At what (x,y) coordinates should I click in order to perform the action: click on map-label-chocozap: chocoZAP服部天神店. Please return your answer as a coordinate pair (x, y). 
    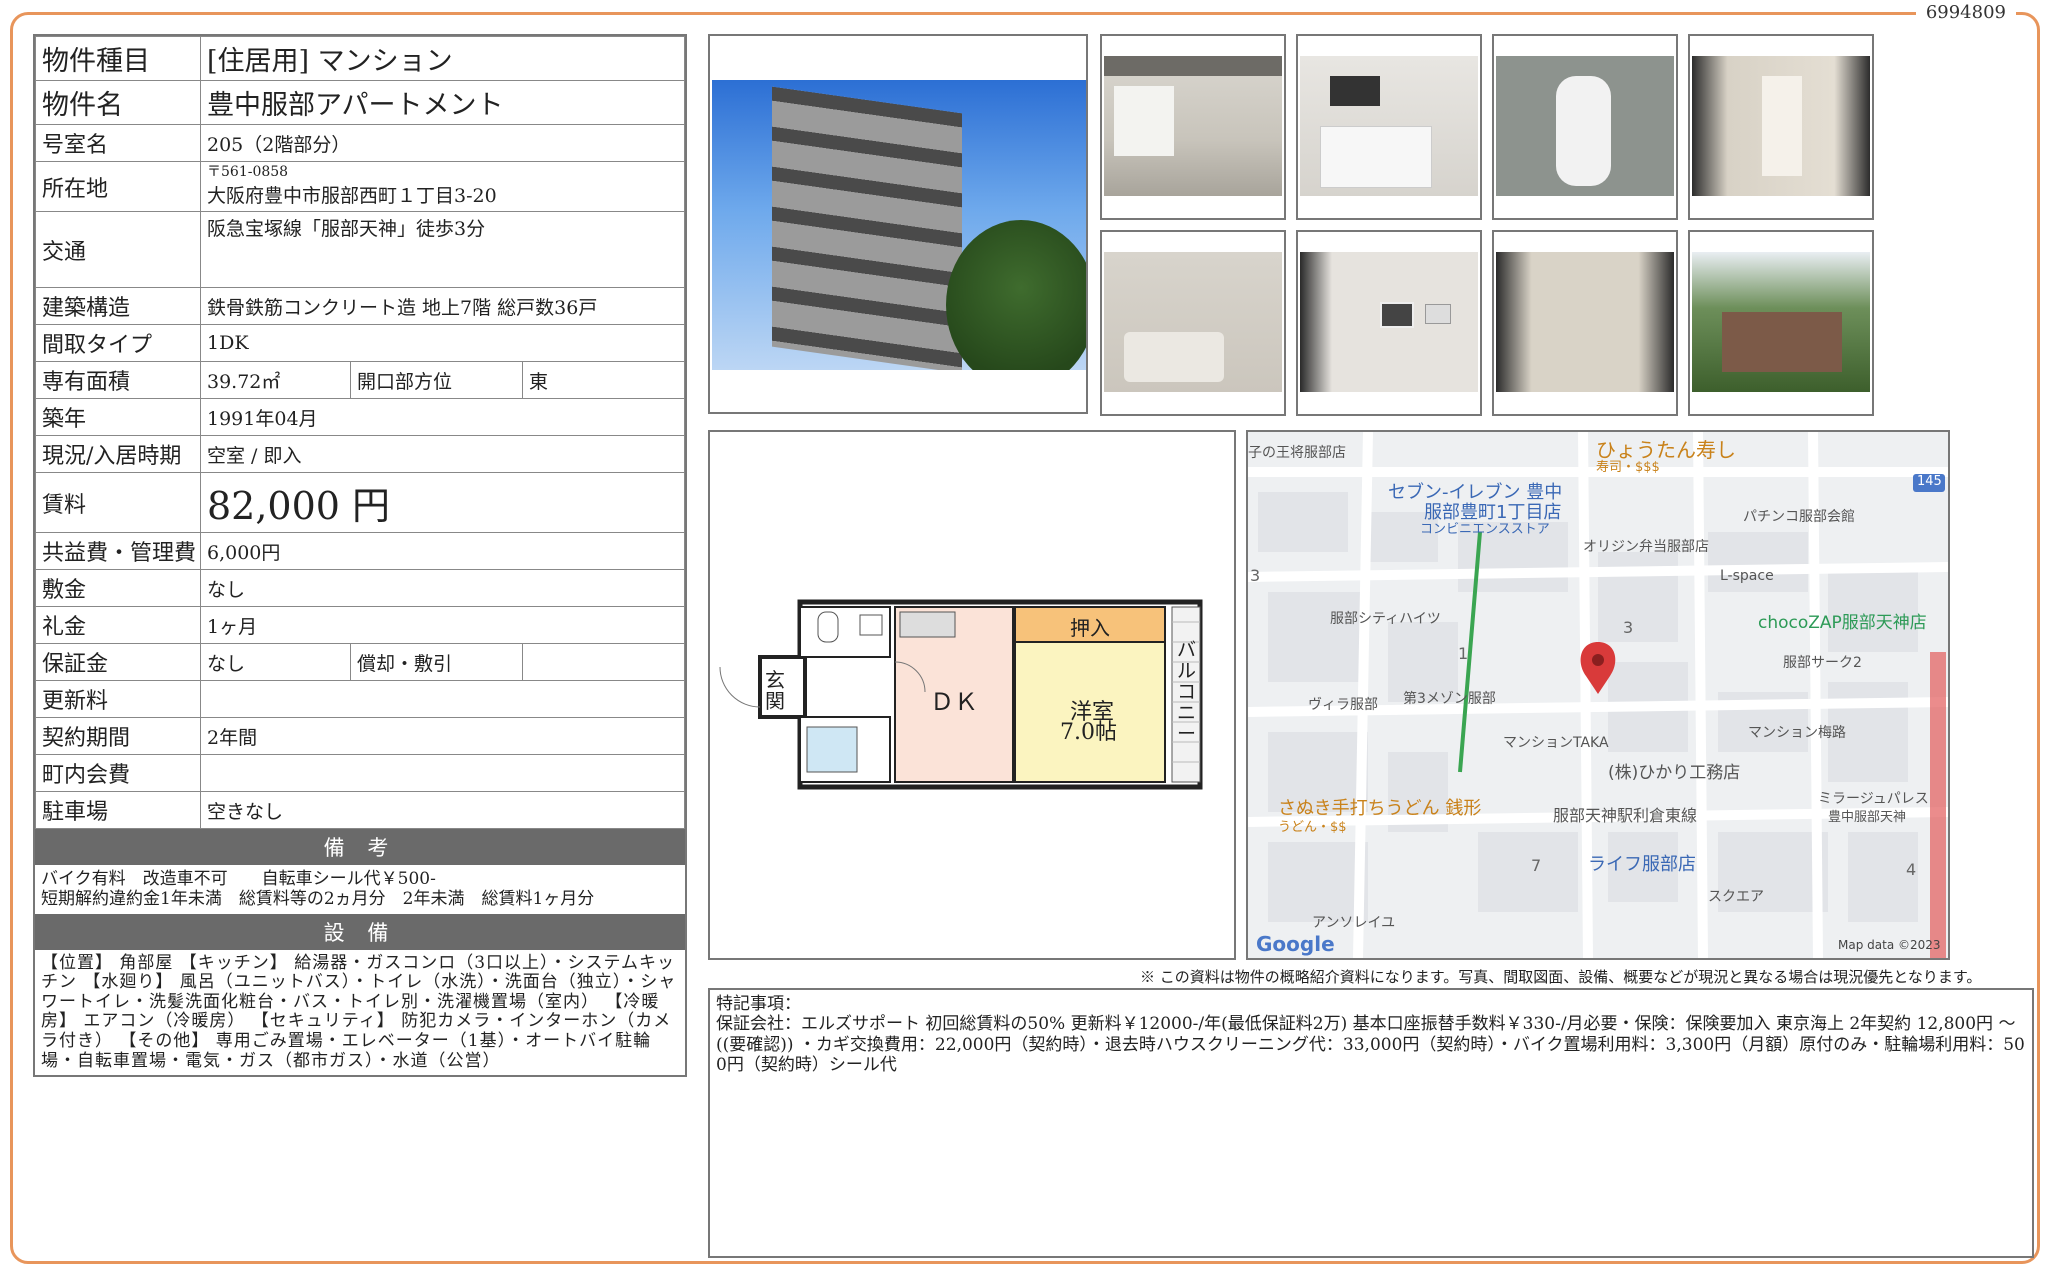
    Looking at the image, I should click on (1842, 623).